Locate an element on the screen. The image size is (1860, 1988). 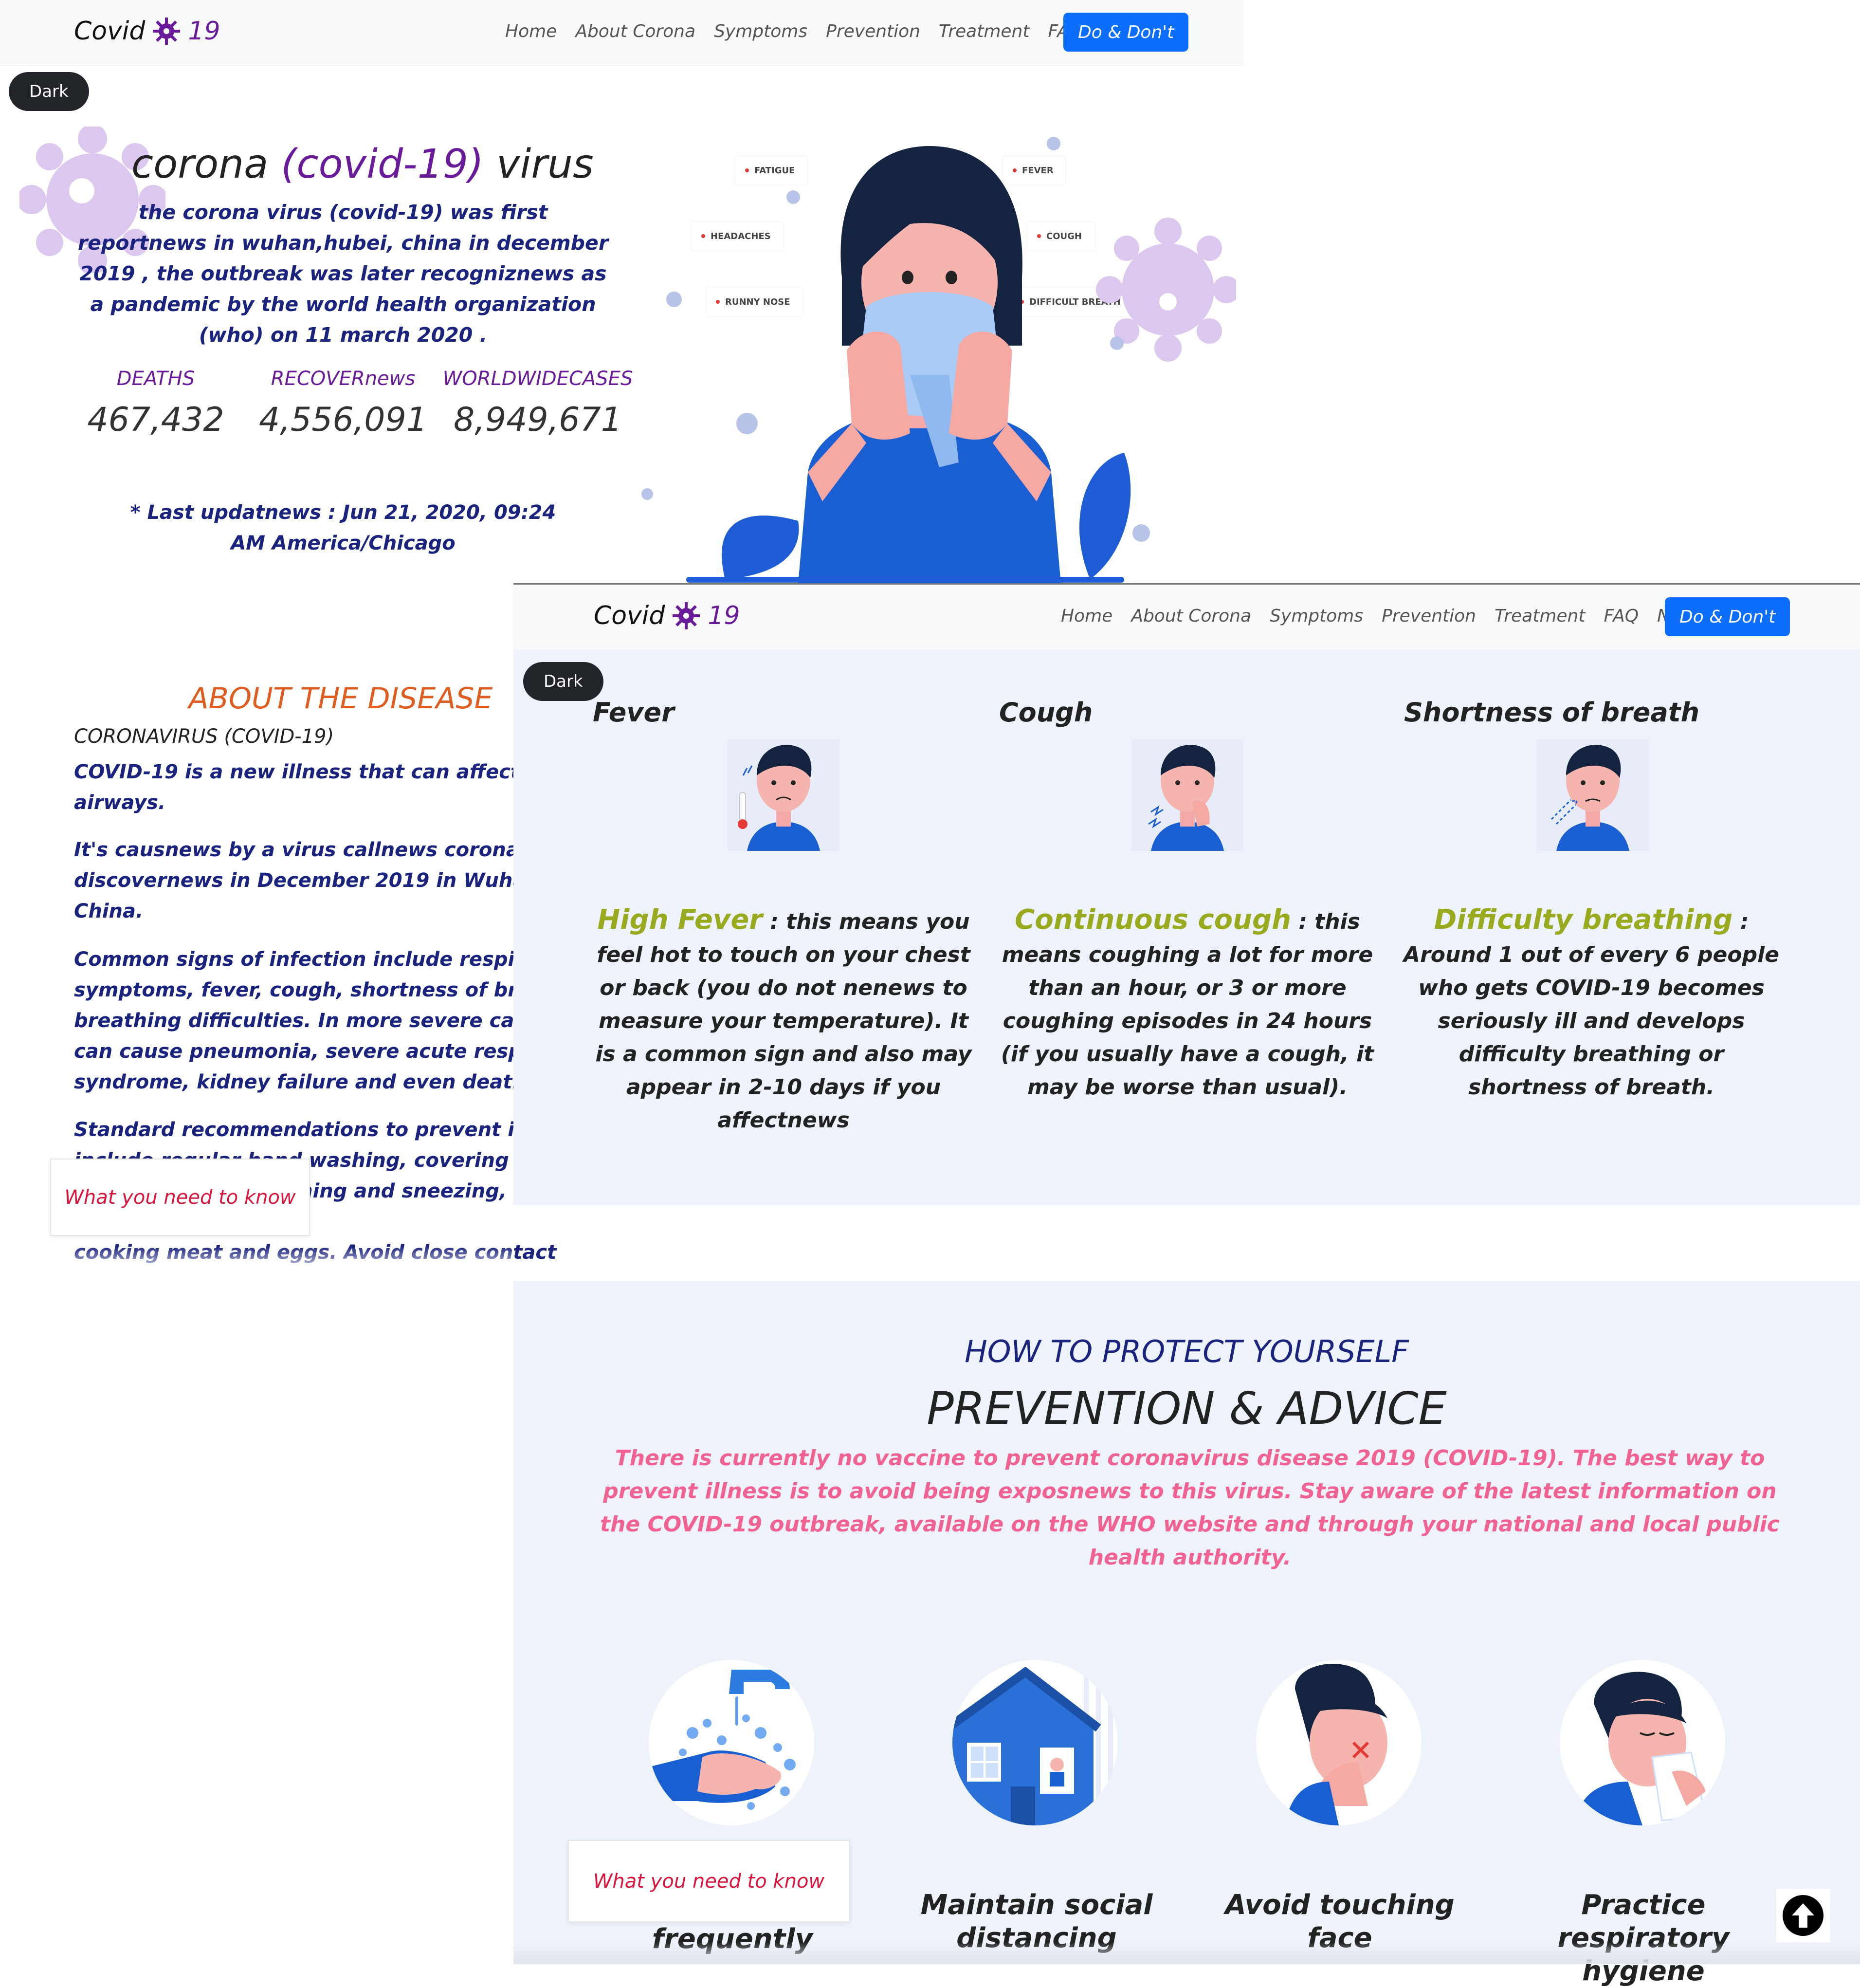
stat-label: WORLDWIDECASES is located at coordinates (537, 379).